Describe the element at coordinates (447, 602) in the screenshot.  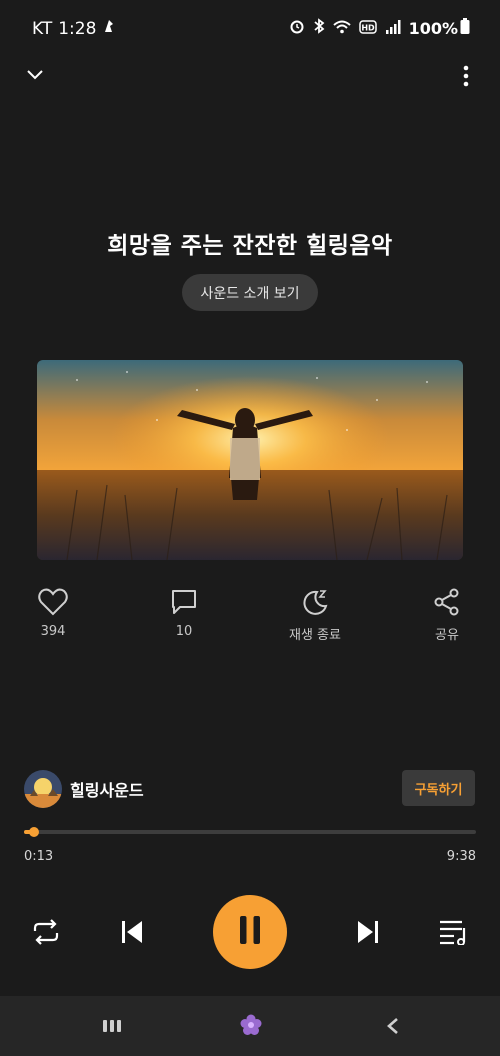
I see `share-icon` at that location.